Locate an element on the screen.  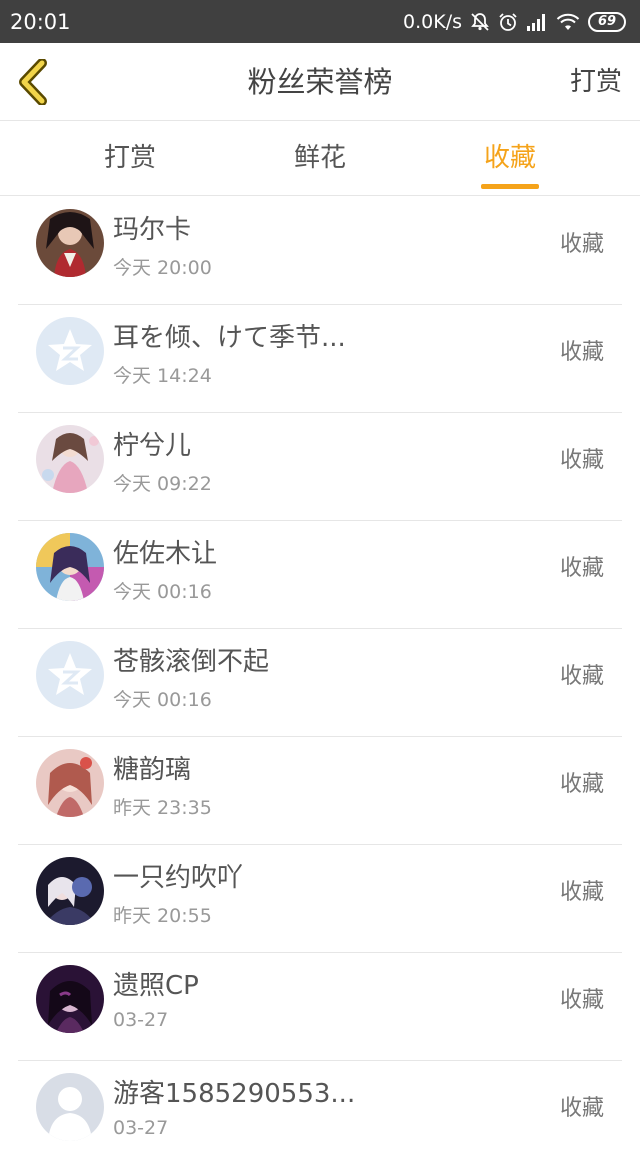
timestamp: 今天 14:24 is located at coordinates (162, 376).